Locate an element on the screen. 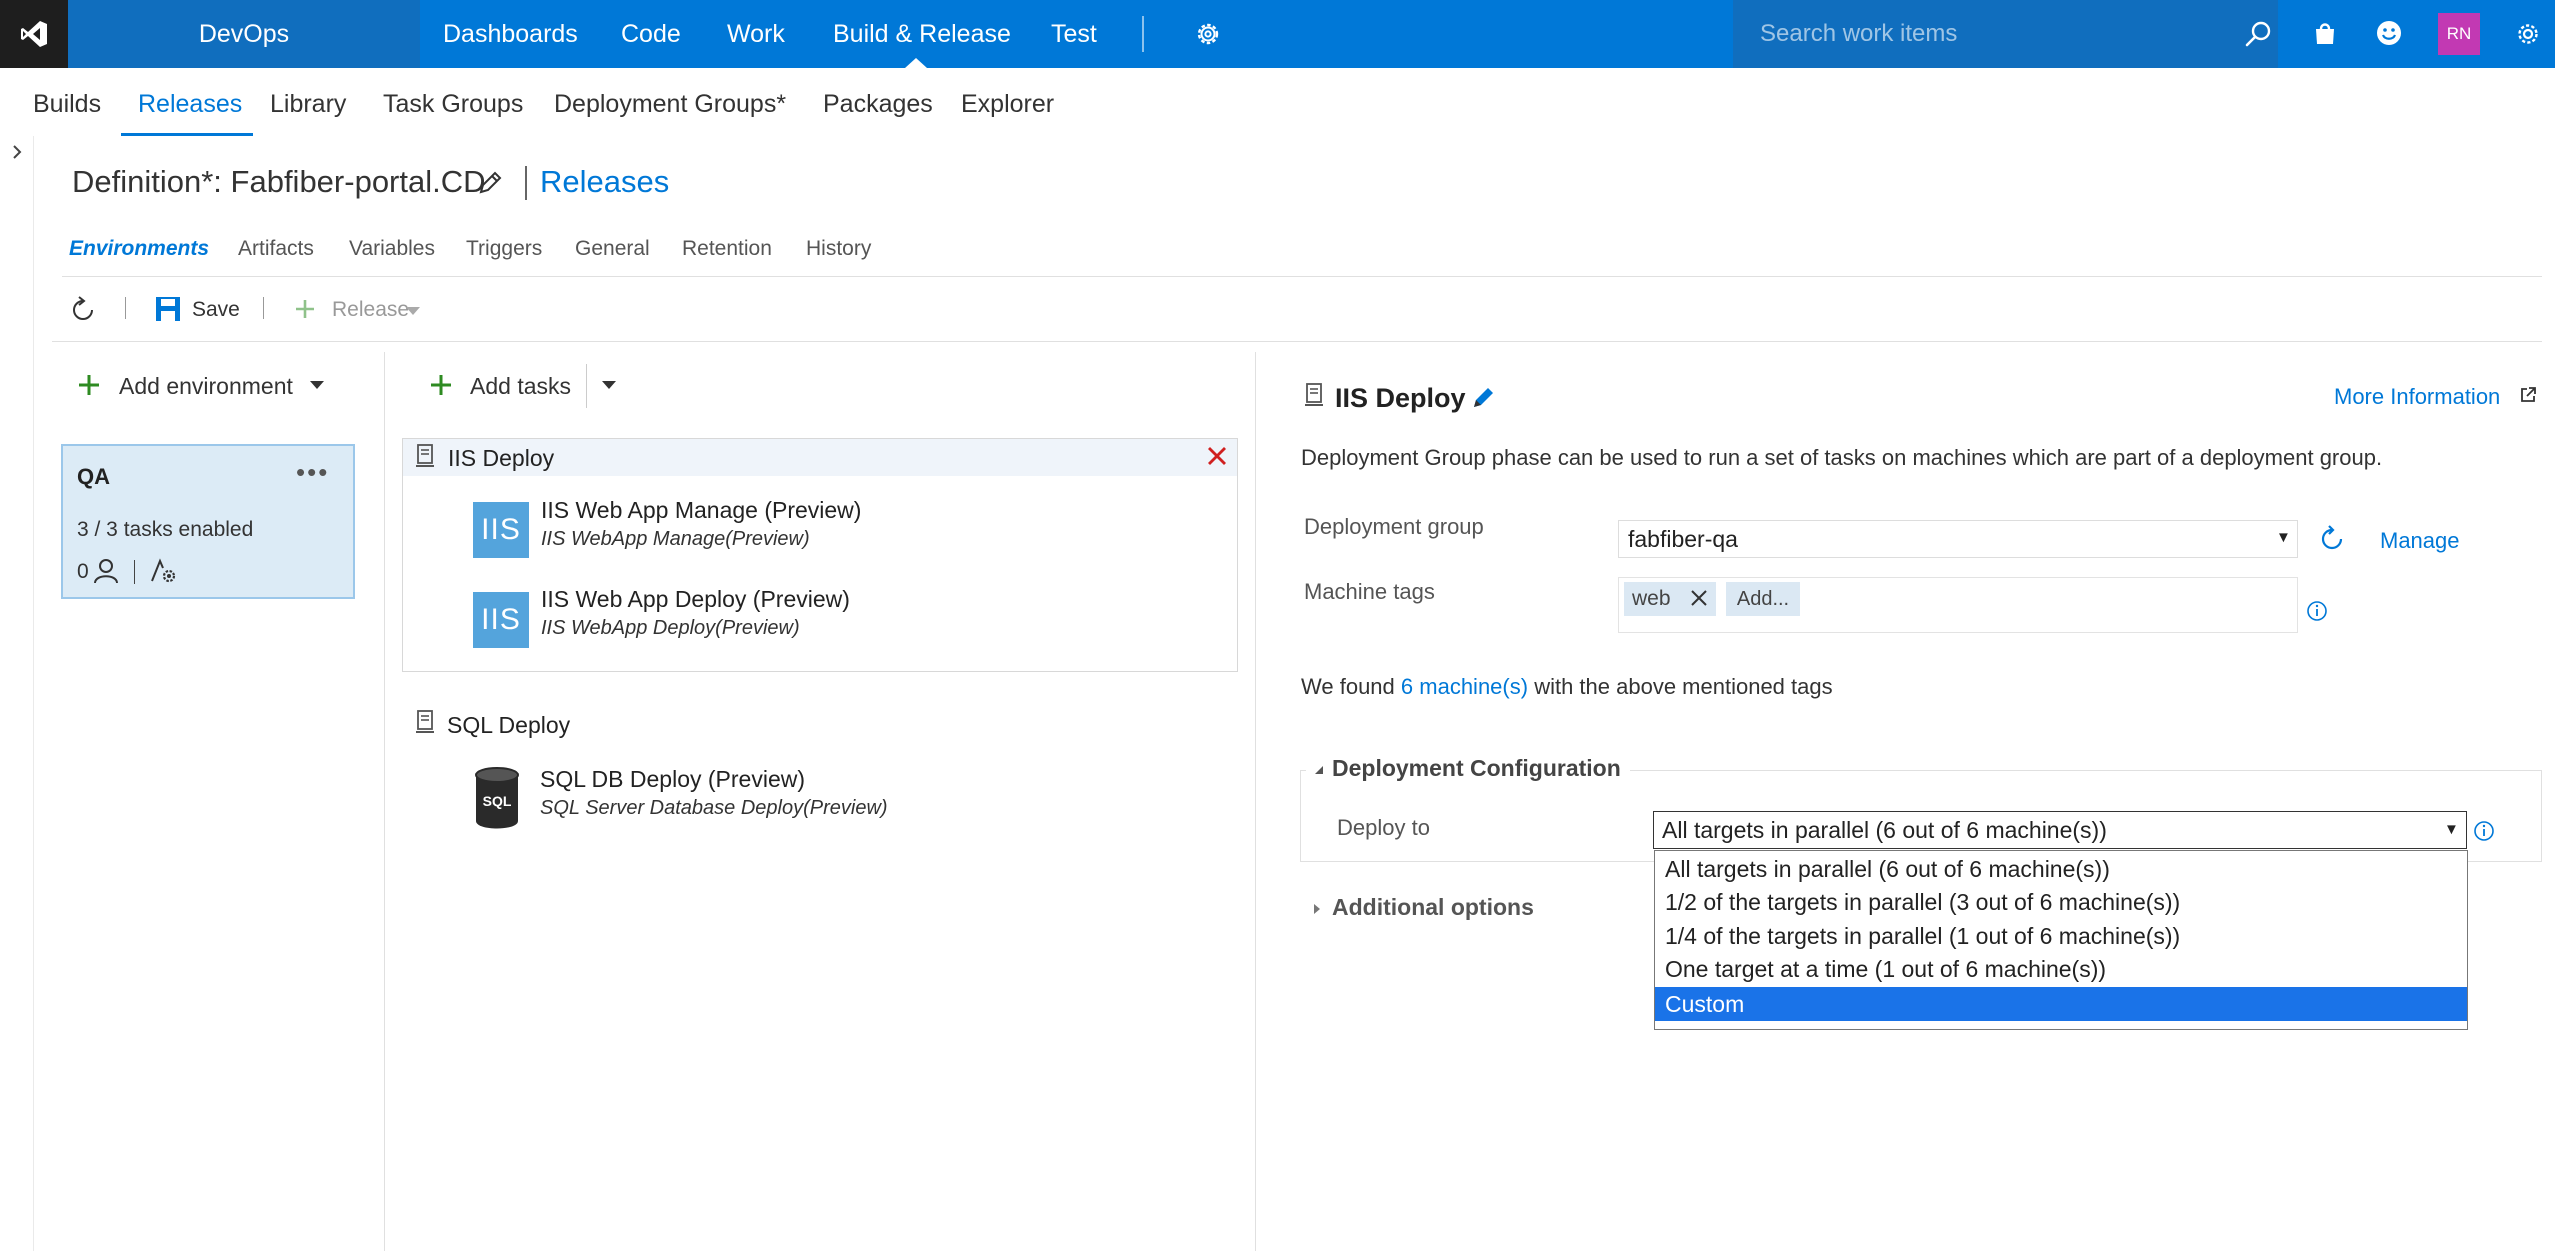 This screenshot has height=1251, width=2555. additional-options-toggle: Additional options is located at coordinates (1433, 907).